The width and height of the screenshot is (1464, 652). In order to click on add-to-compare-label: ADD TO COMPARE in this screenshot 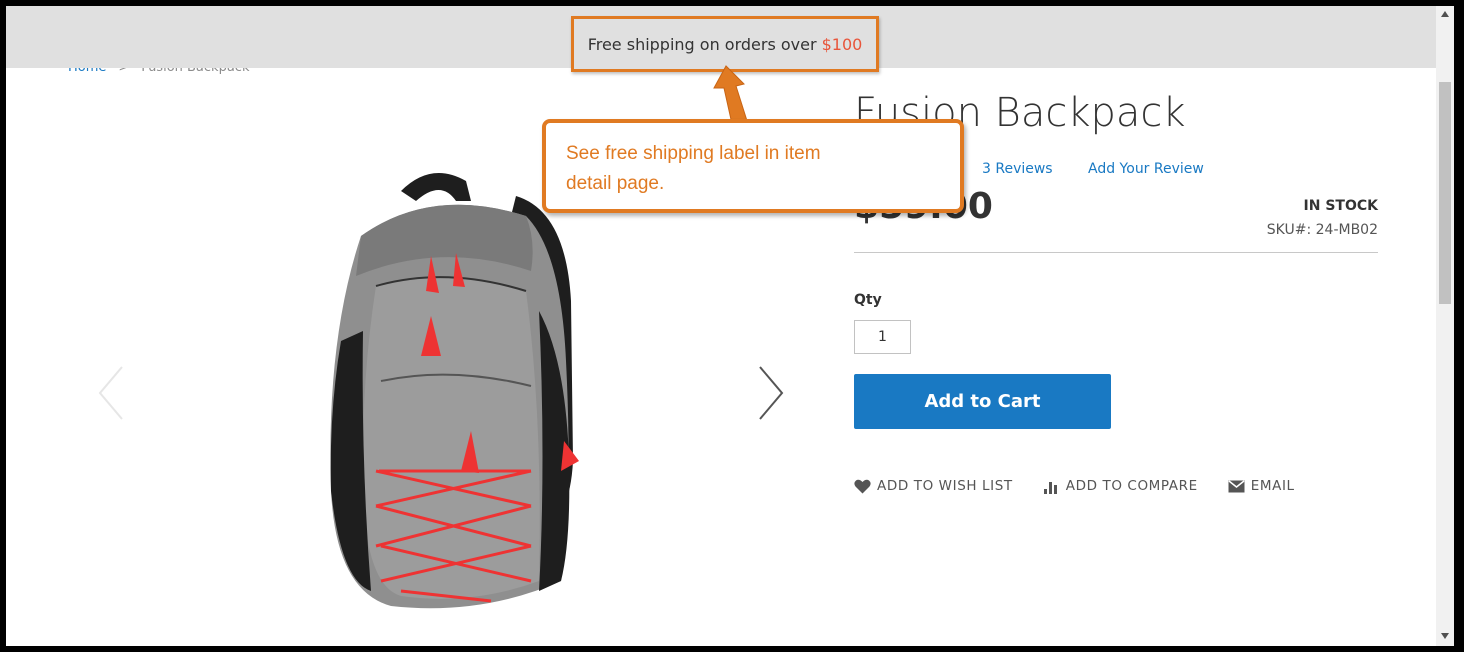, I will do `click(1131, 486)`.